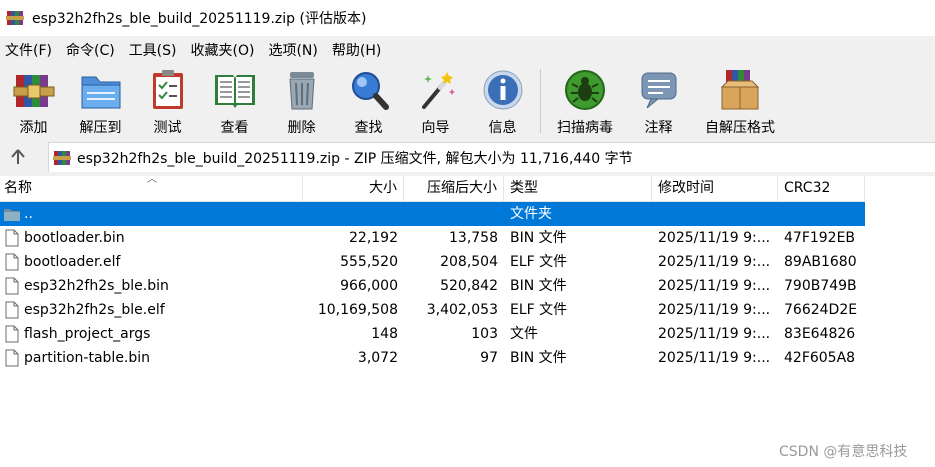 Image resolution: width=935 pixels, height=467 pixels. What do you see at coordinates (223, 50) in the screenshot?
I see `menu-favorites: 收藏夹(O)` at bounding box center [223, 50].